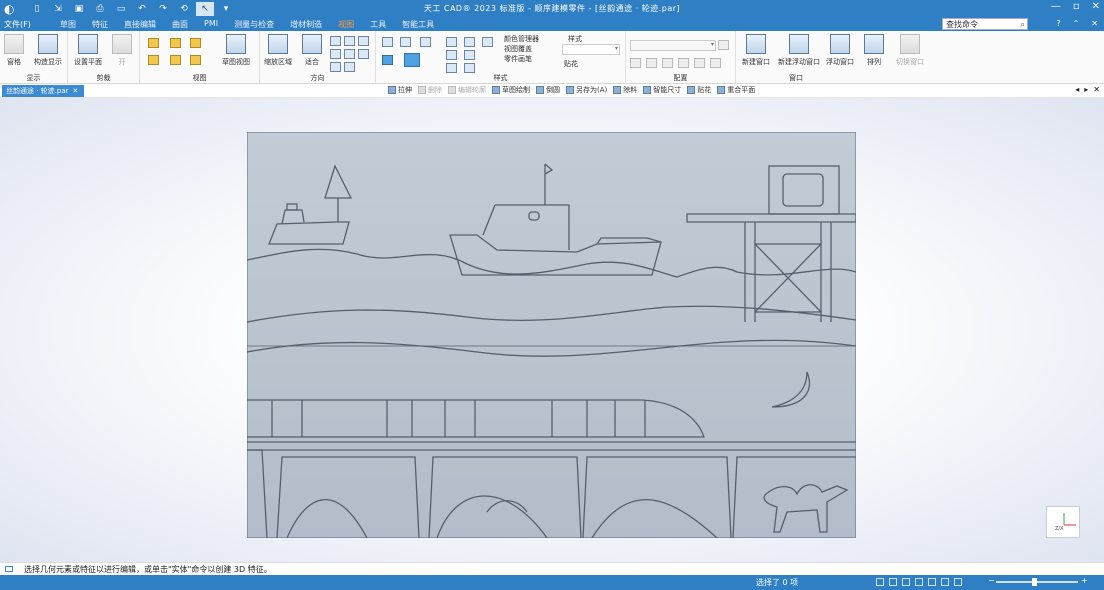 The width and height of the screenshot is (1104, 590). What do you see at coordinates (932, 582) in the screenshot?
I see `view-status-icon` at bounding box center [932, 582].